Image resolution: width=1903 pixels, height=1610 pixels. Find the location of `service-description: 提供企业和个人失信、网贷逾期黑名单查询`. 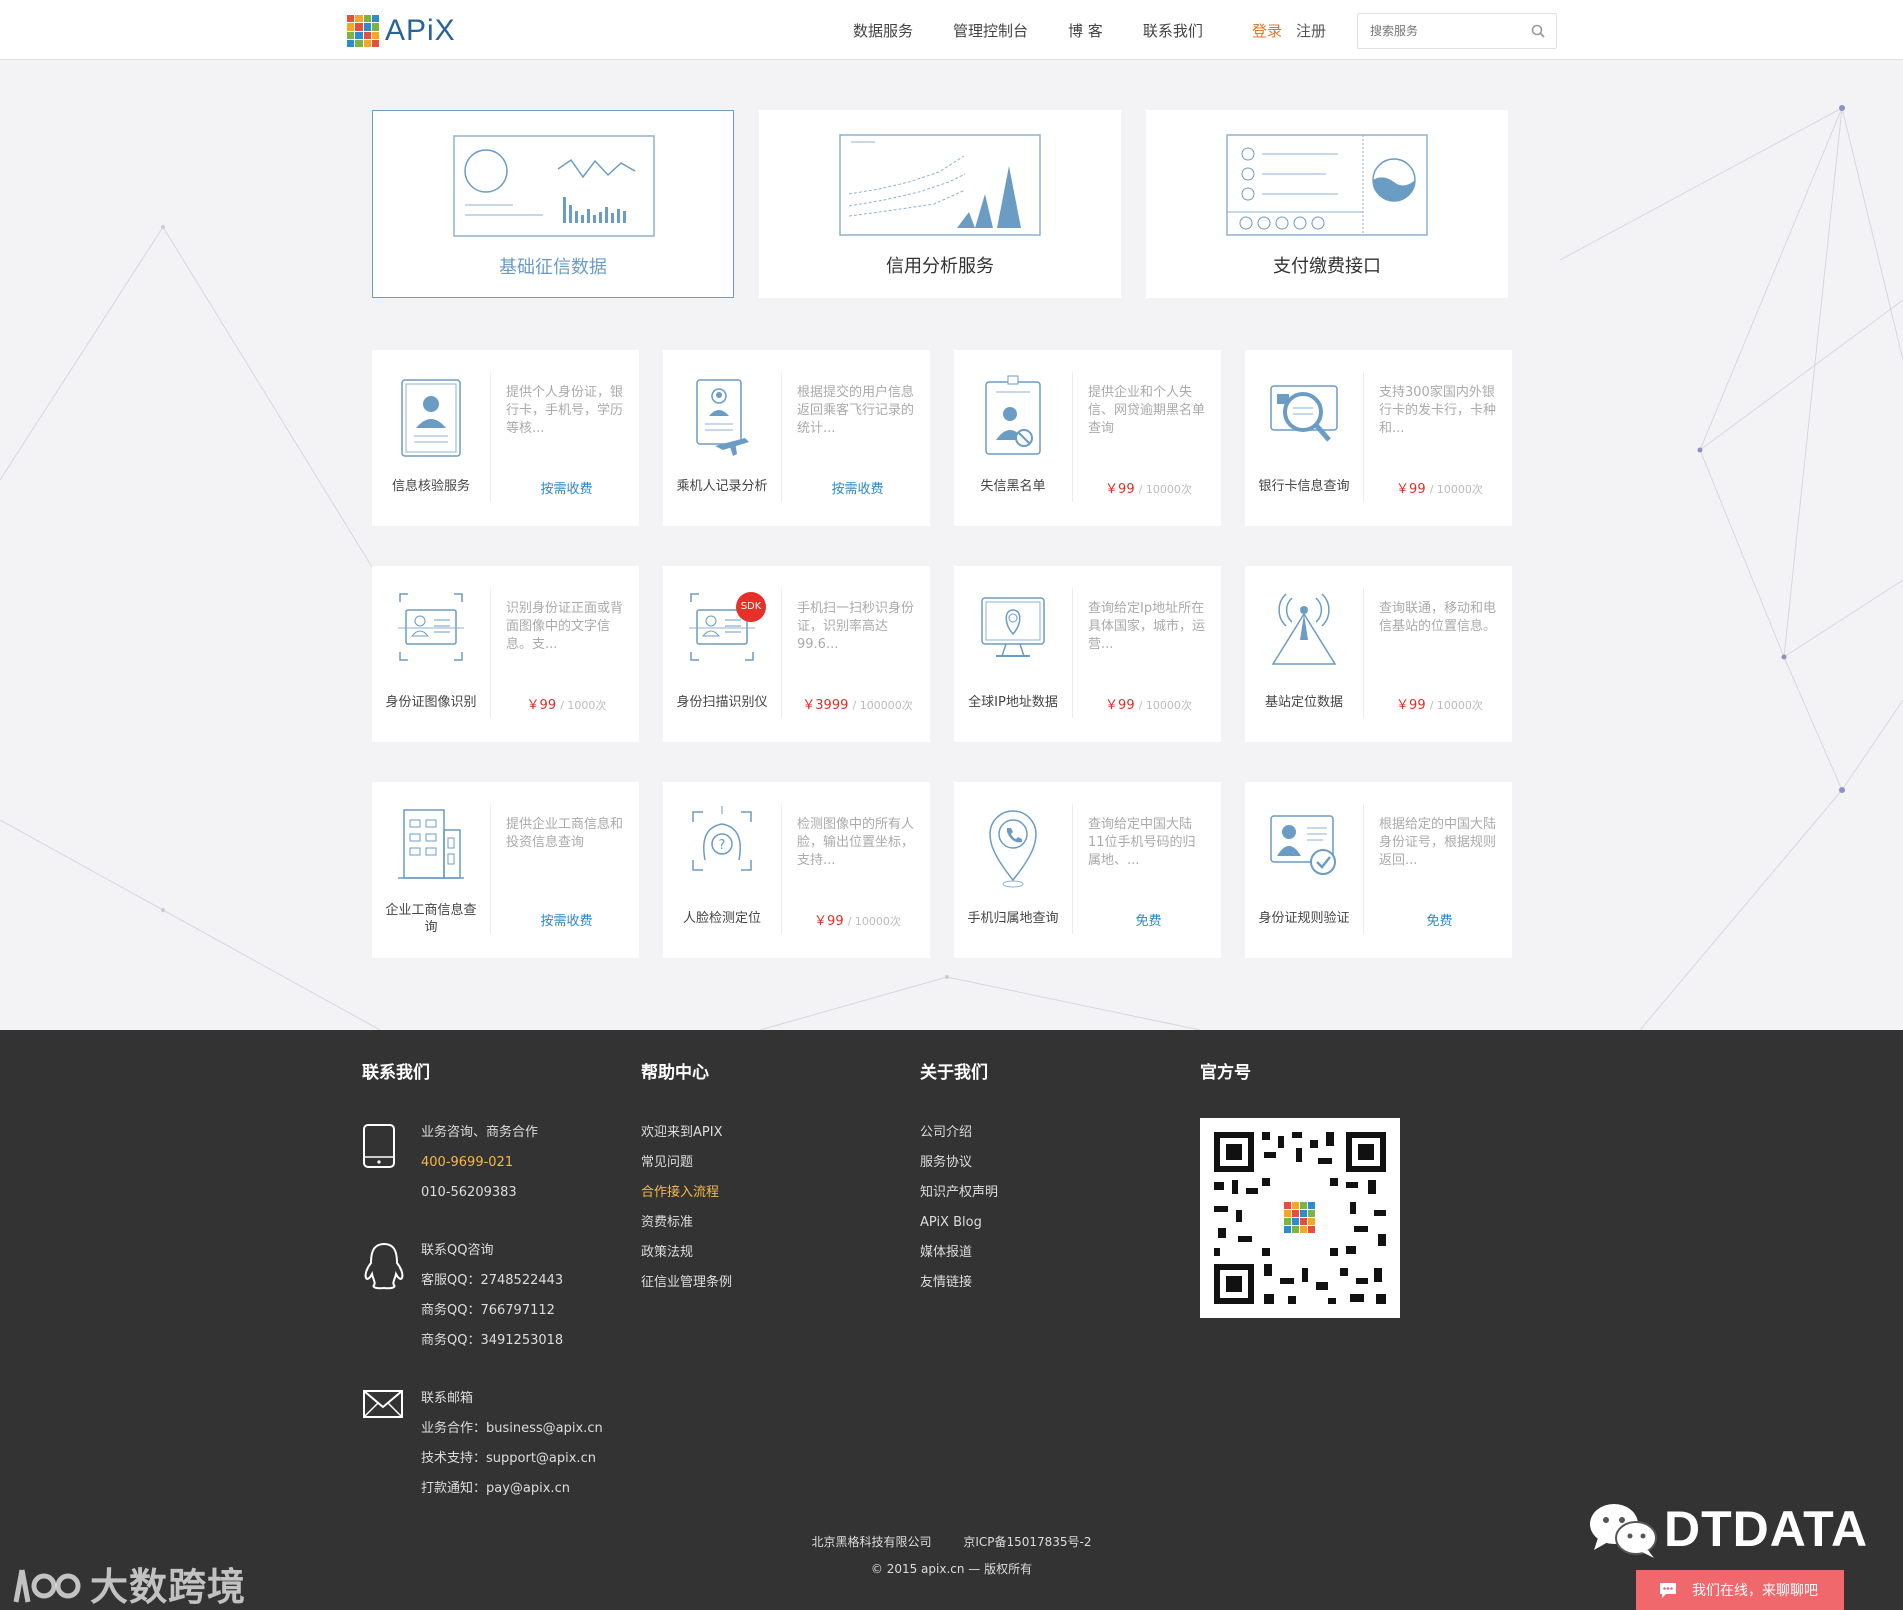

service-description: 提供企业和个人失信、网贷逾期黑名单查询 is located at coordinates (1147, 410).